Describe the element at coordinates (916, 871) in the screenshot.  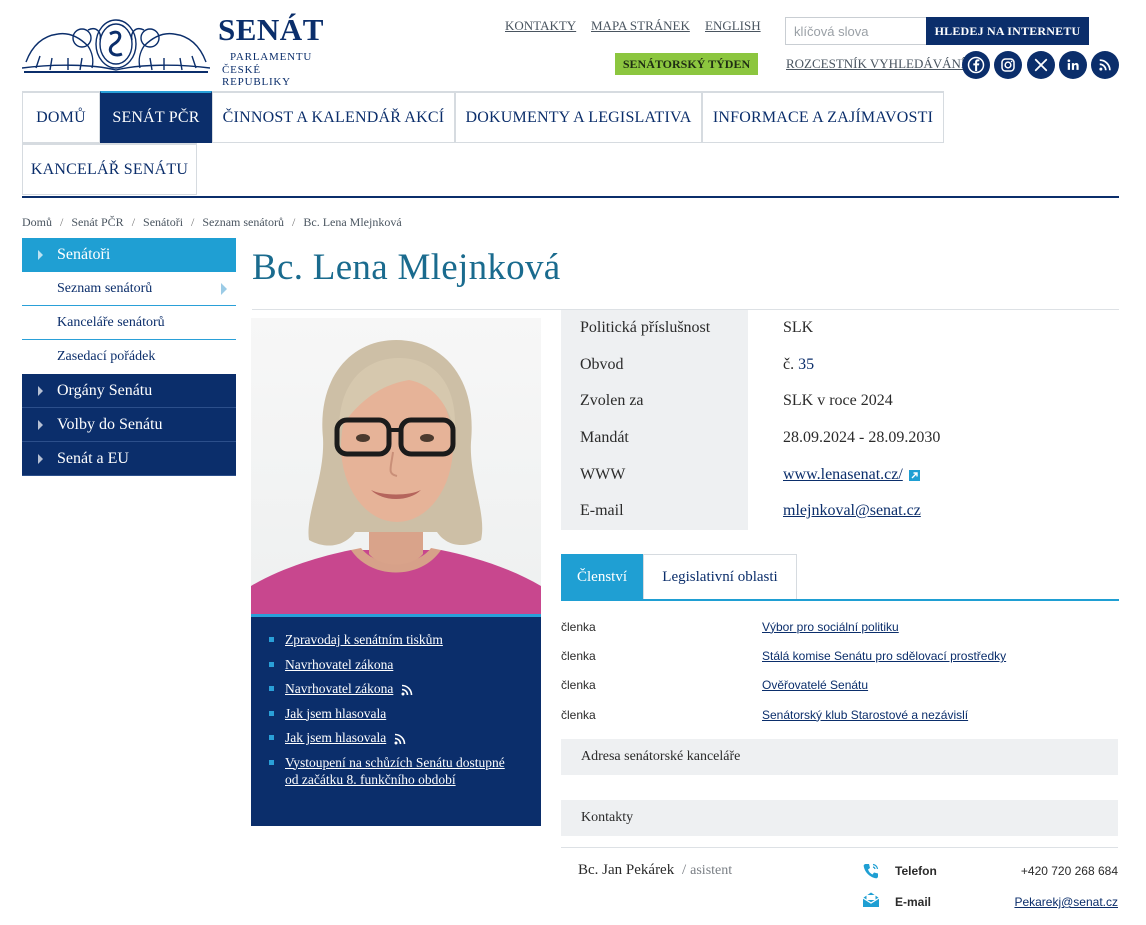
I see `phone-label: Telefon` at that location.